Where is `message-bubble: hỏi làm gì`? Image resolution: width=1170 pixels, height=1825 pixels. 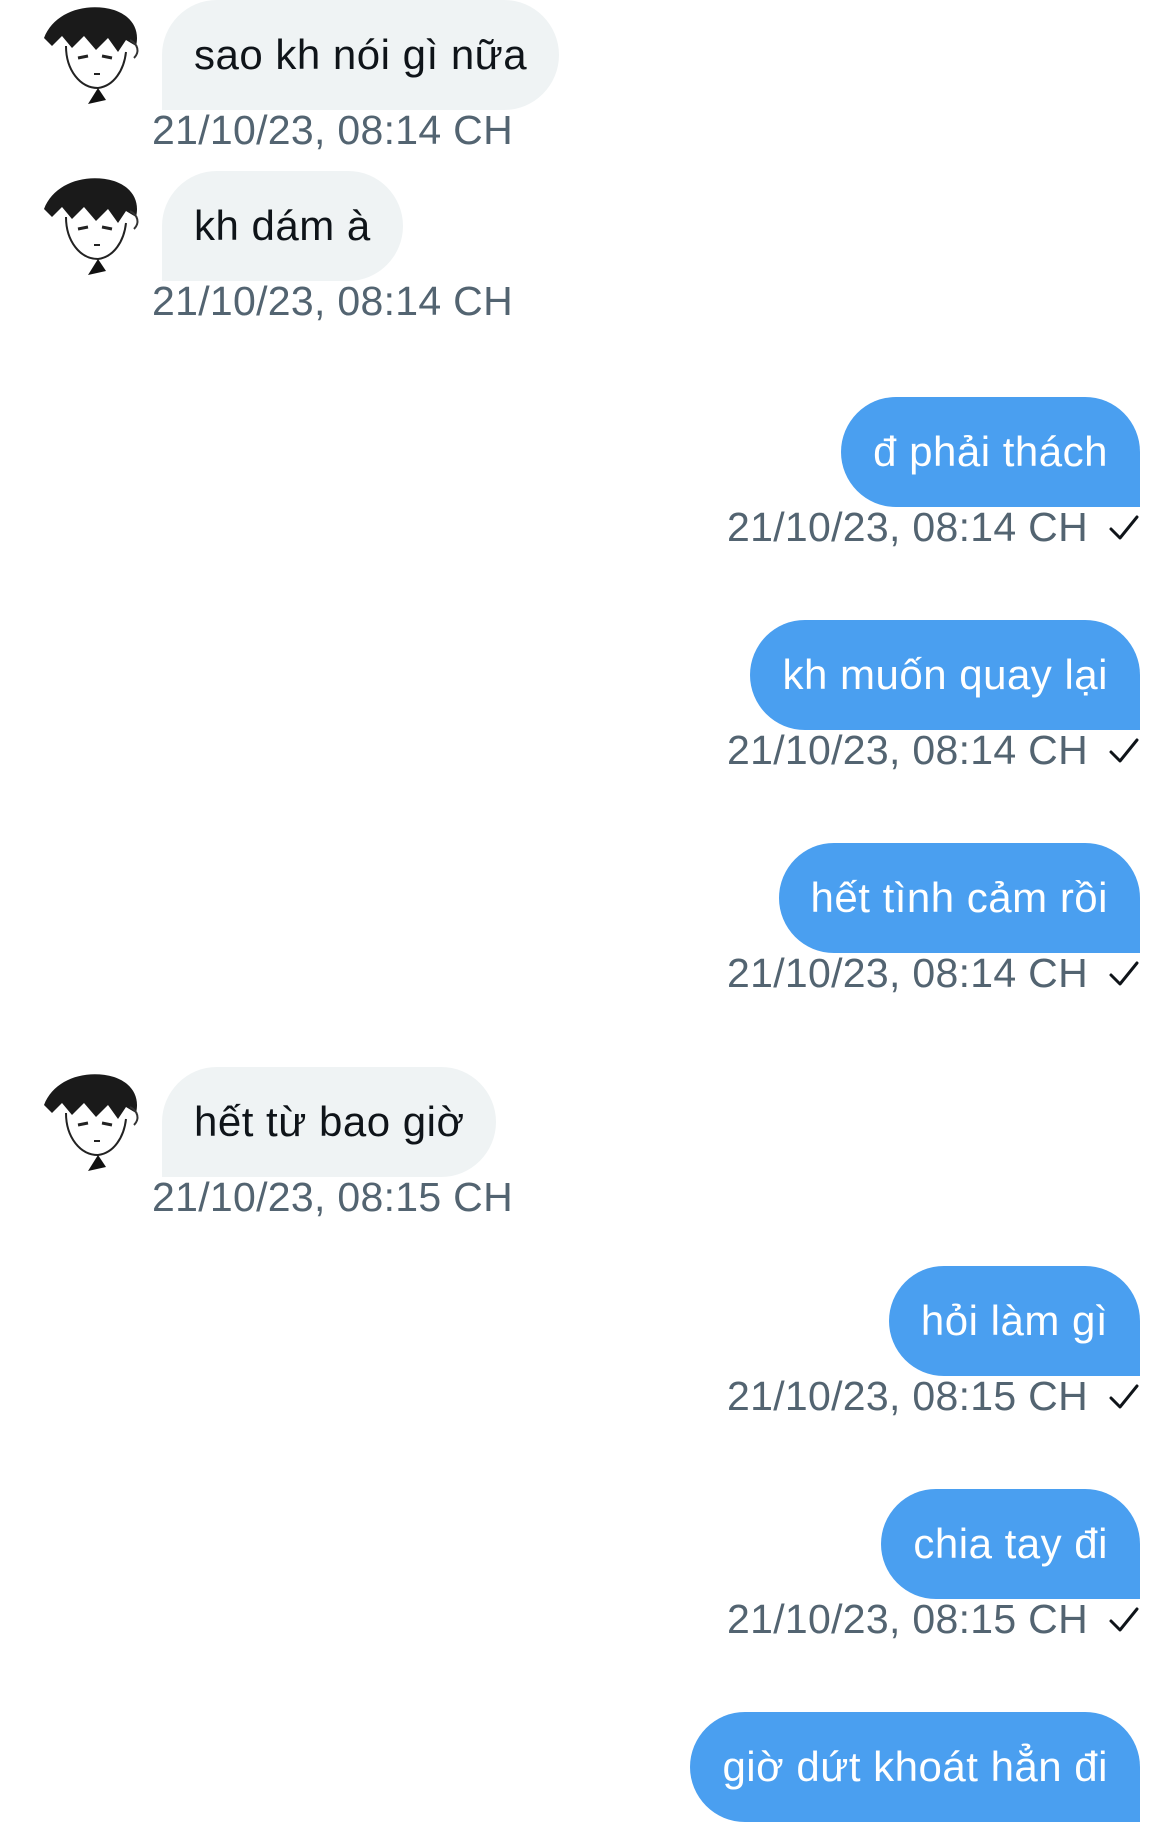 message-bubble: hỏi làm gì is located at coordinates (1014, 1321).